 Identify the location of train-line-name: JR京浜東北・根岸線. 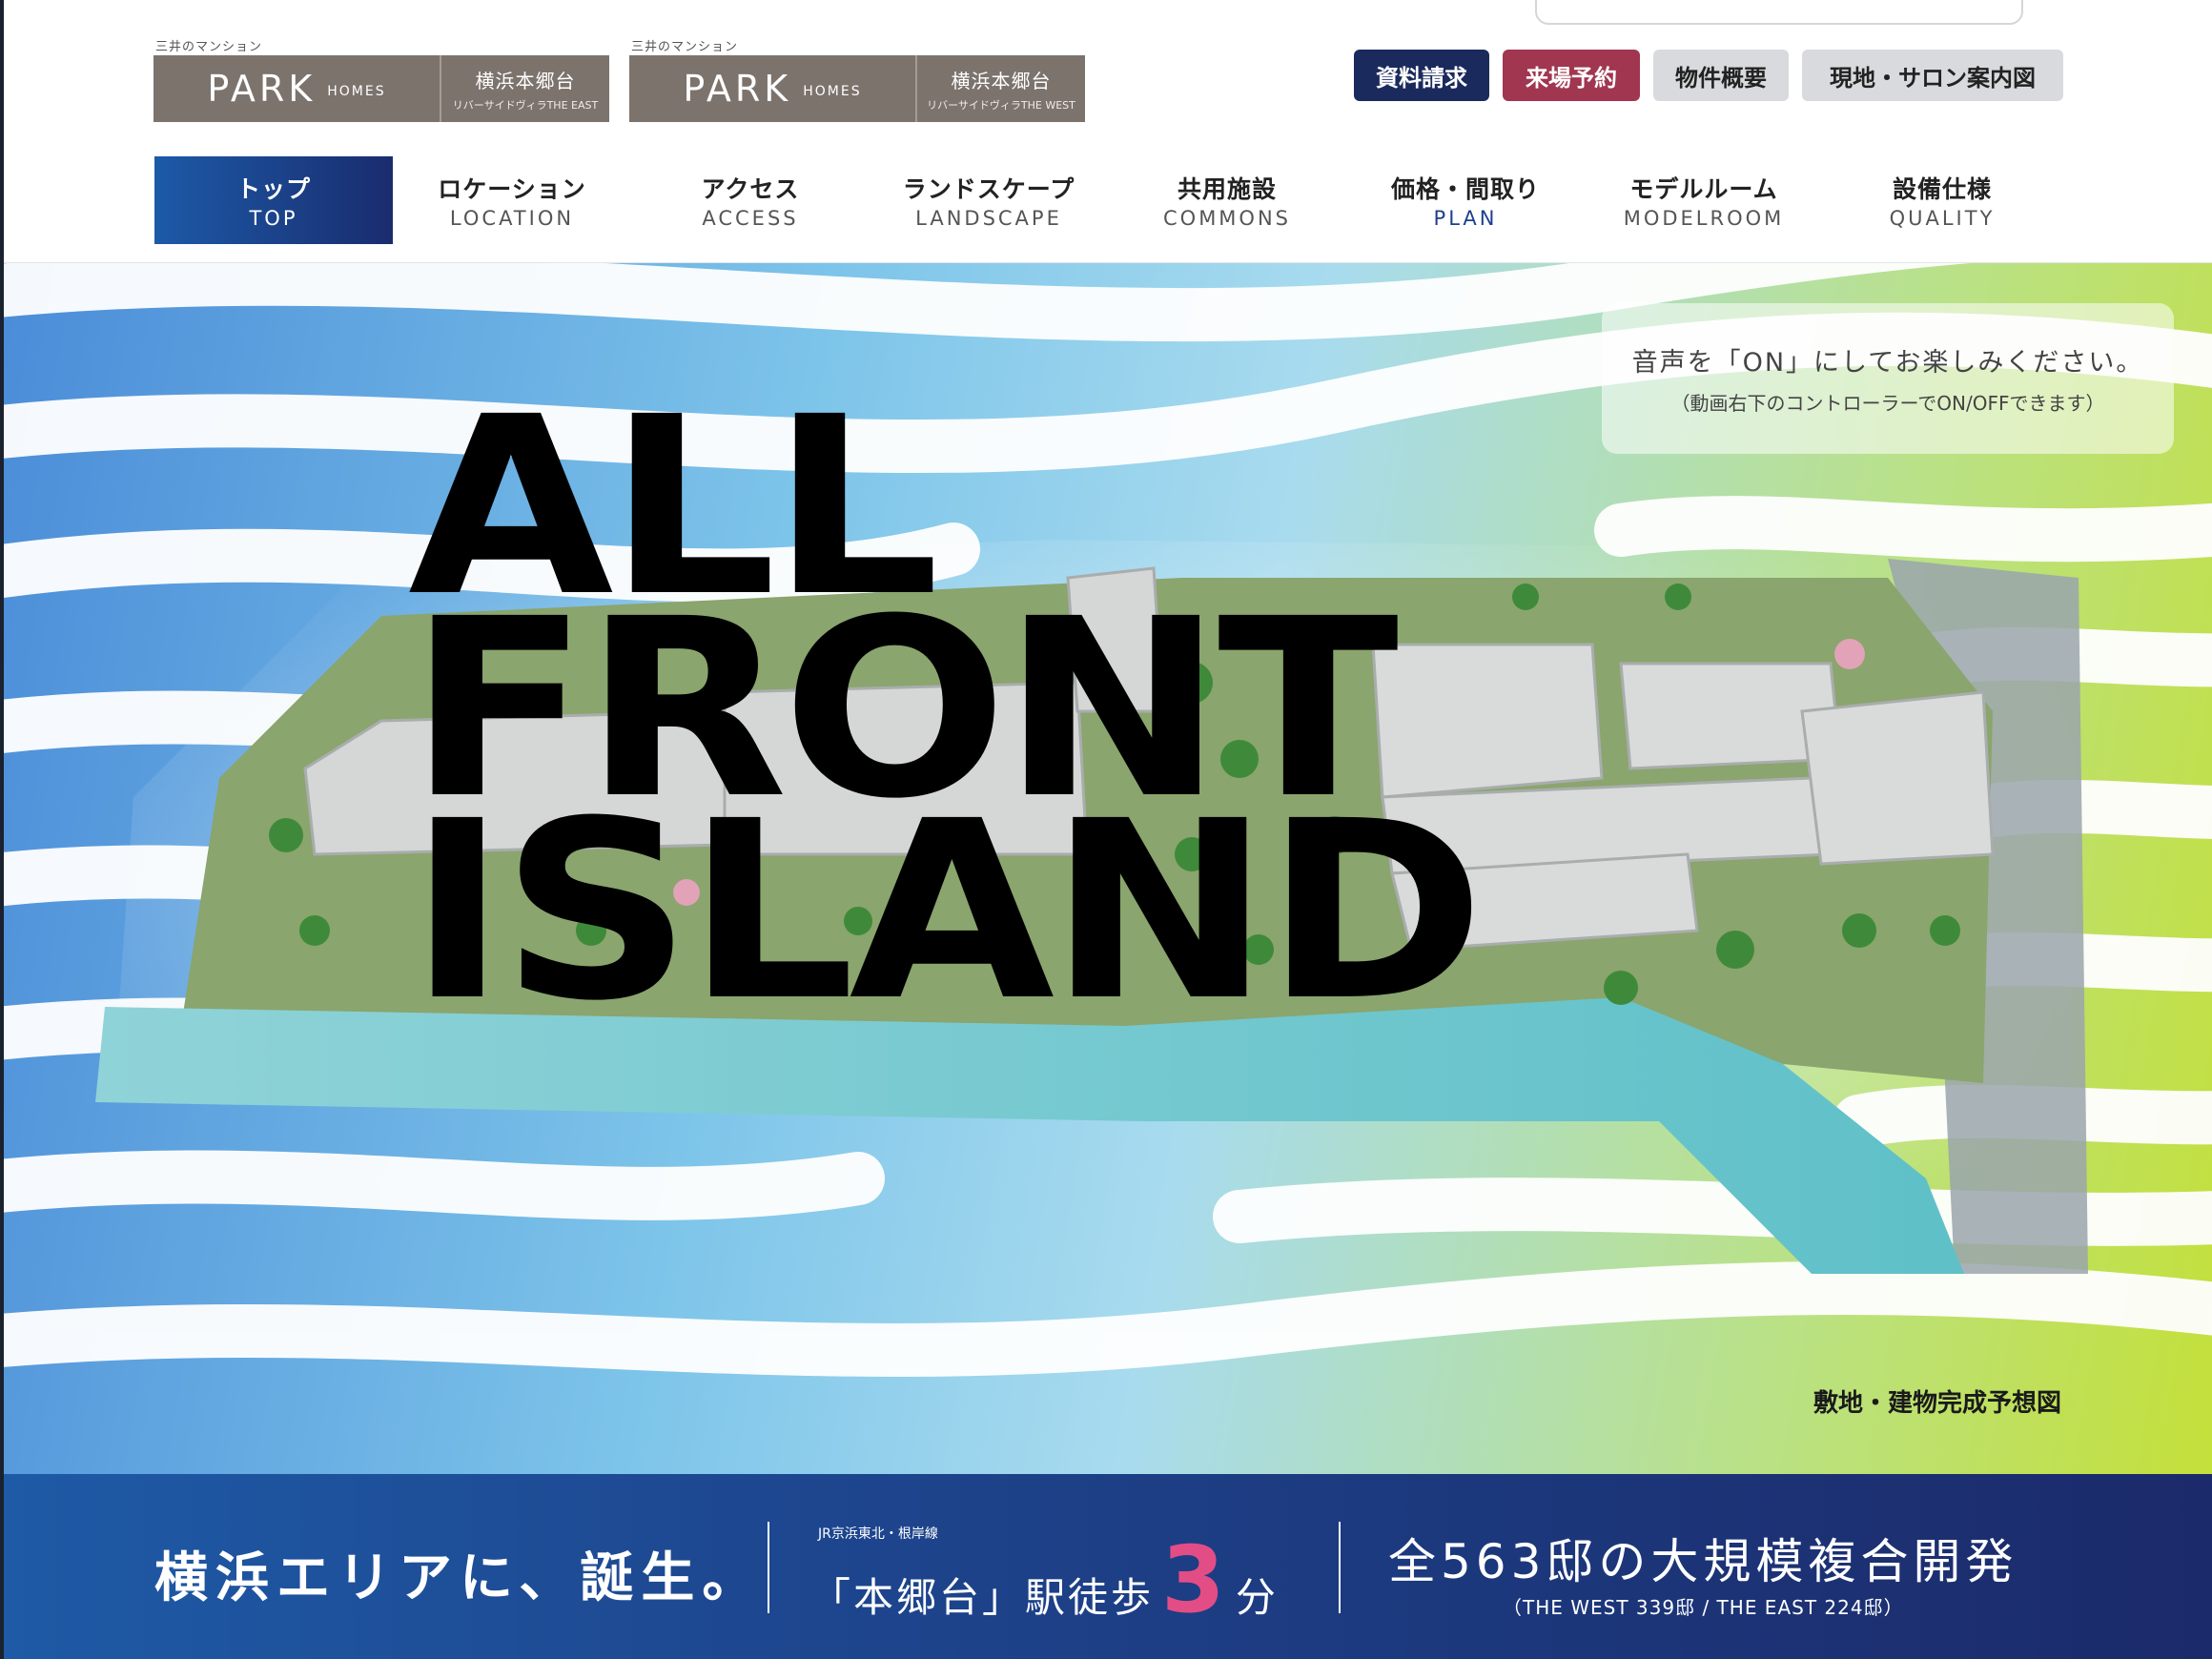
(878, 1534).